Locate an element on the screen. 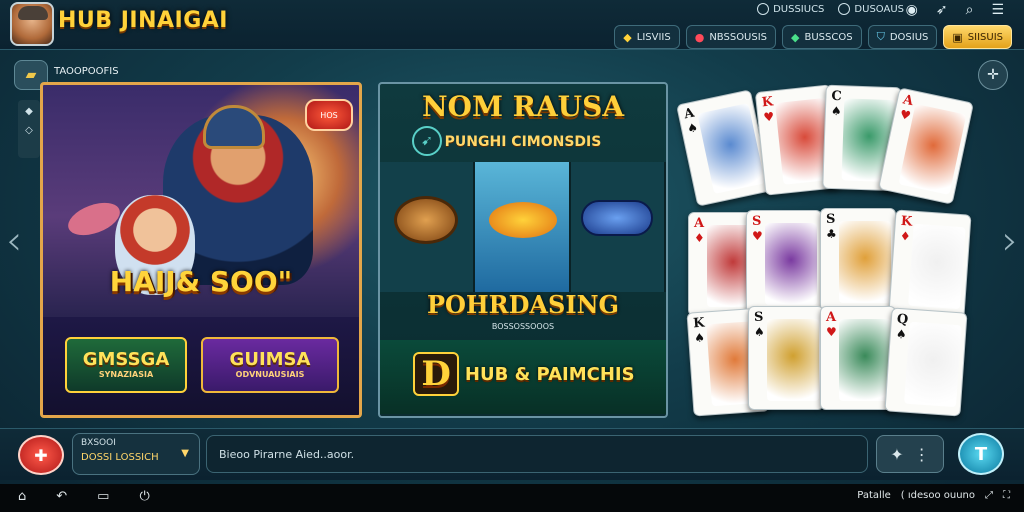  side-tabs: ◆ ◇ is located at coordinates (29, 129).